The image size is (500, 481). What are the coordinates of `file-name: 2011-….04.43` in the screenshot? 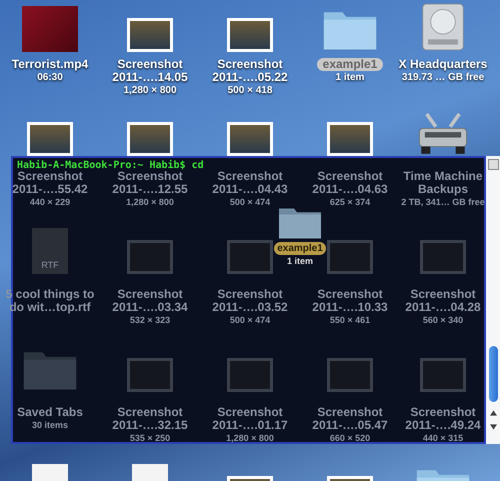 It's located at (250, 189).